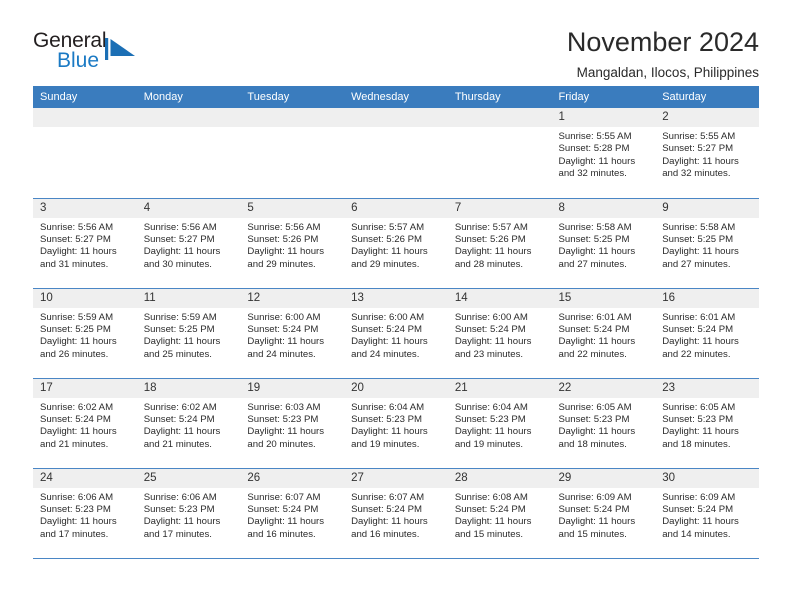 The image size is (792, 612). What do you see at coordinates (78, 348) in the screenshot?
I see `daylight-text: Daylight: 11 hours and 26 minutes.` at bounding box center [78, 348].